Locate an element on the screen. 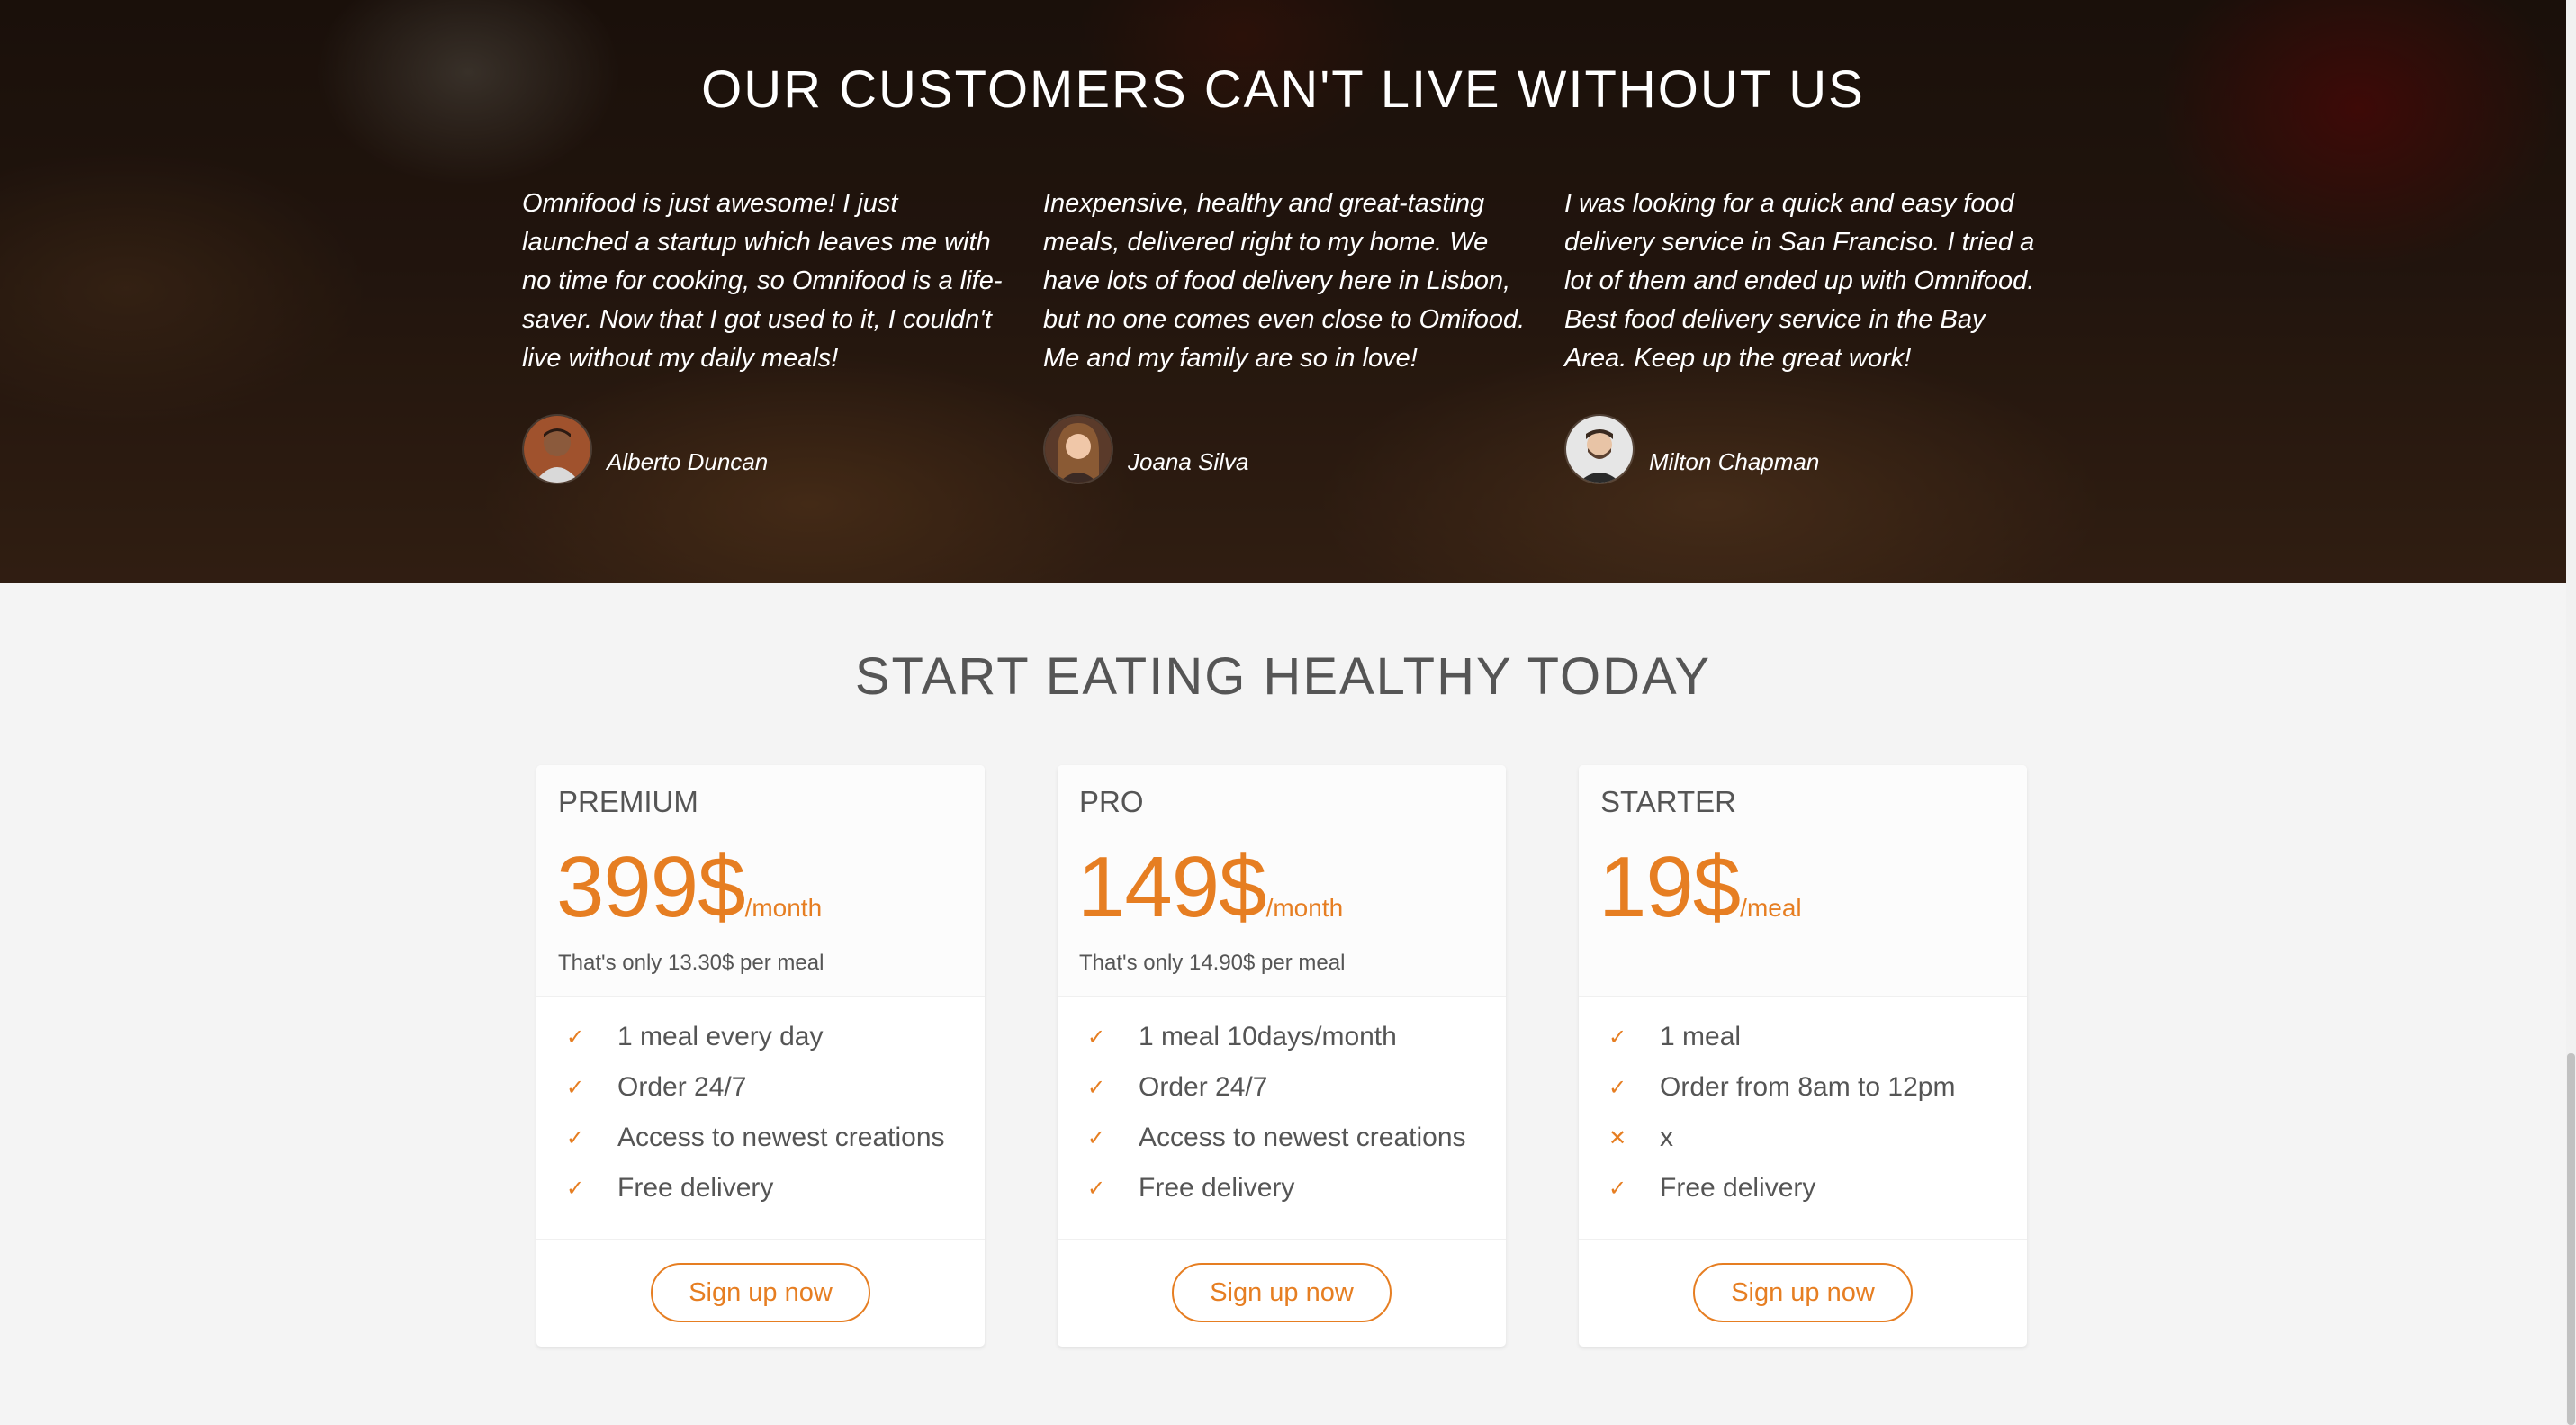 The width and height of the screenshot is (2576, 1425). price-amount: 399$ is located at coordinates (651, 887).